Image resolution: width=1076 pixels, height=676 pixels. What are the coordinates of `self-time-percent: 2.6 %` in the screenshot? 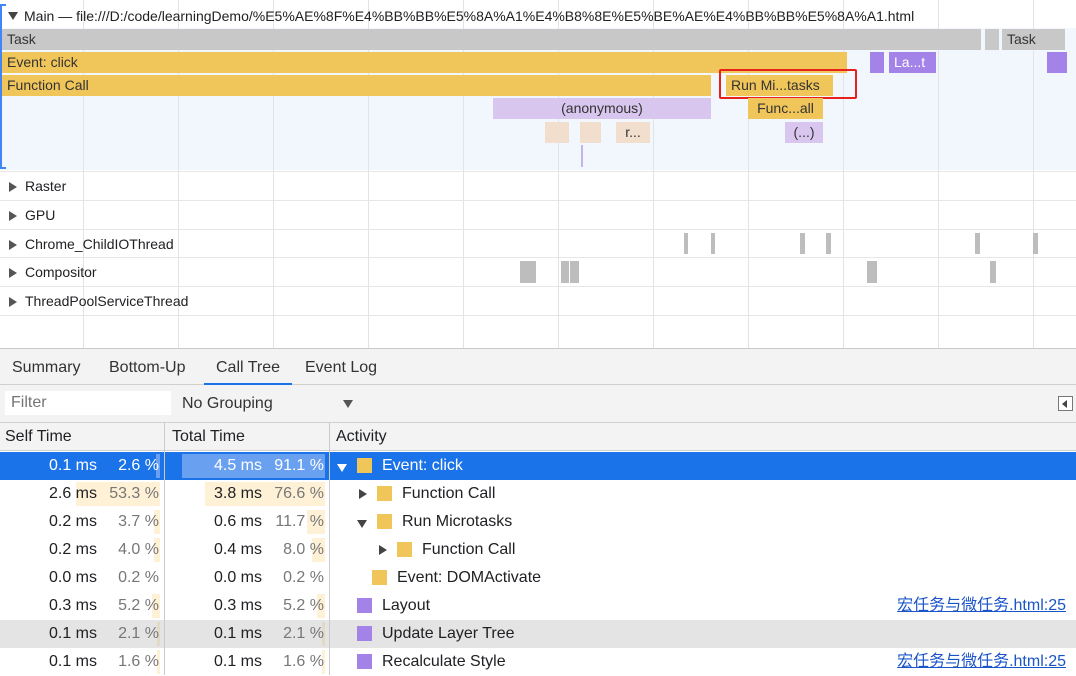 It's located at (138, 465).